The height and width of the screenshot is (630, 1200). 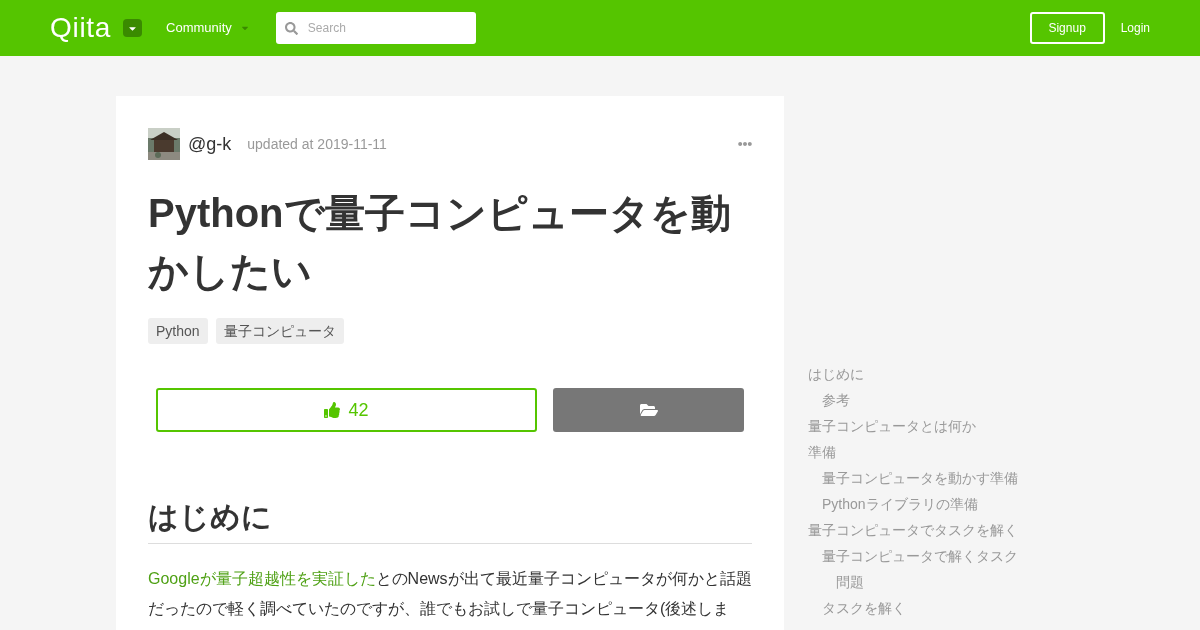 What do you see at coordinates (913, 478) in the screenshot?
I see `toc-link: 量子コンピュータを動かす準備` at bounding box center [913, 478].